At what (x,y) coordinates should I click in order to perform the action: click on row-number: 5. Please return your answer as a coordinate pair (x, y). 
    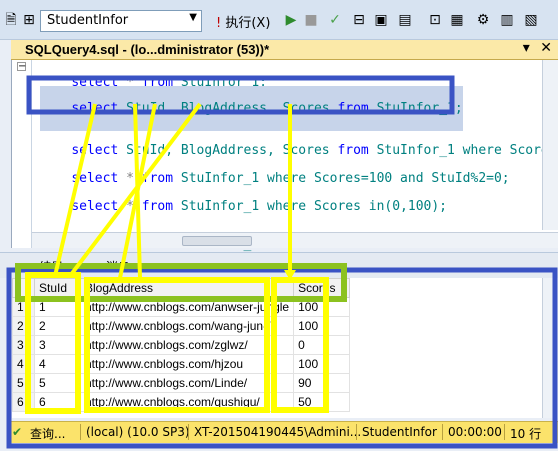
    Looking at the image, I should click on (23, 383).